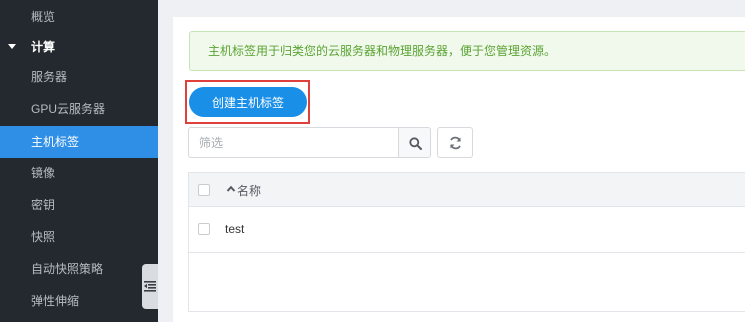 The image size is (745, 322). I want to click on sidebar-item-images: 镜像, so click(79, 173).